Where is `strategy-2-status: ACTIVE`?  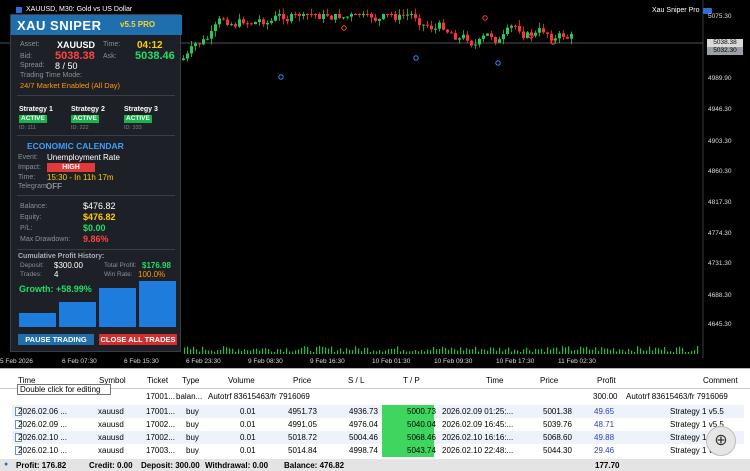
strategy-2-status: ACTIVE is located at coordinates (85, 119).